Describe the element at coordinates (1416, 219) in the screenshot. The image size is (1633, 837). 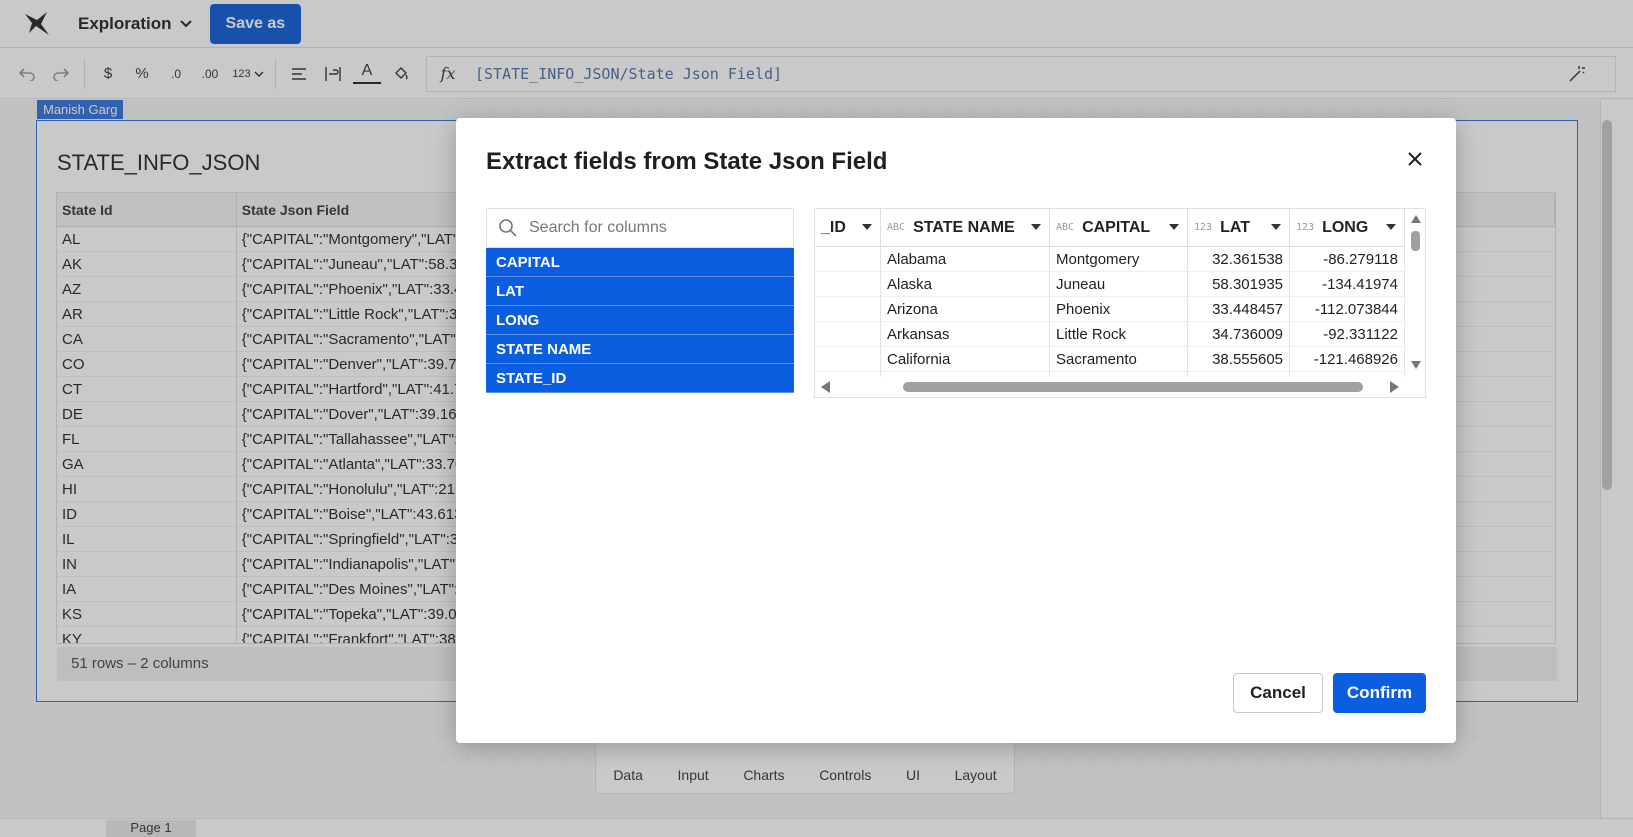
I see `scroll-up-icon` at that location.